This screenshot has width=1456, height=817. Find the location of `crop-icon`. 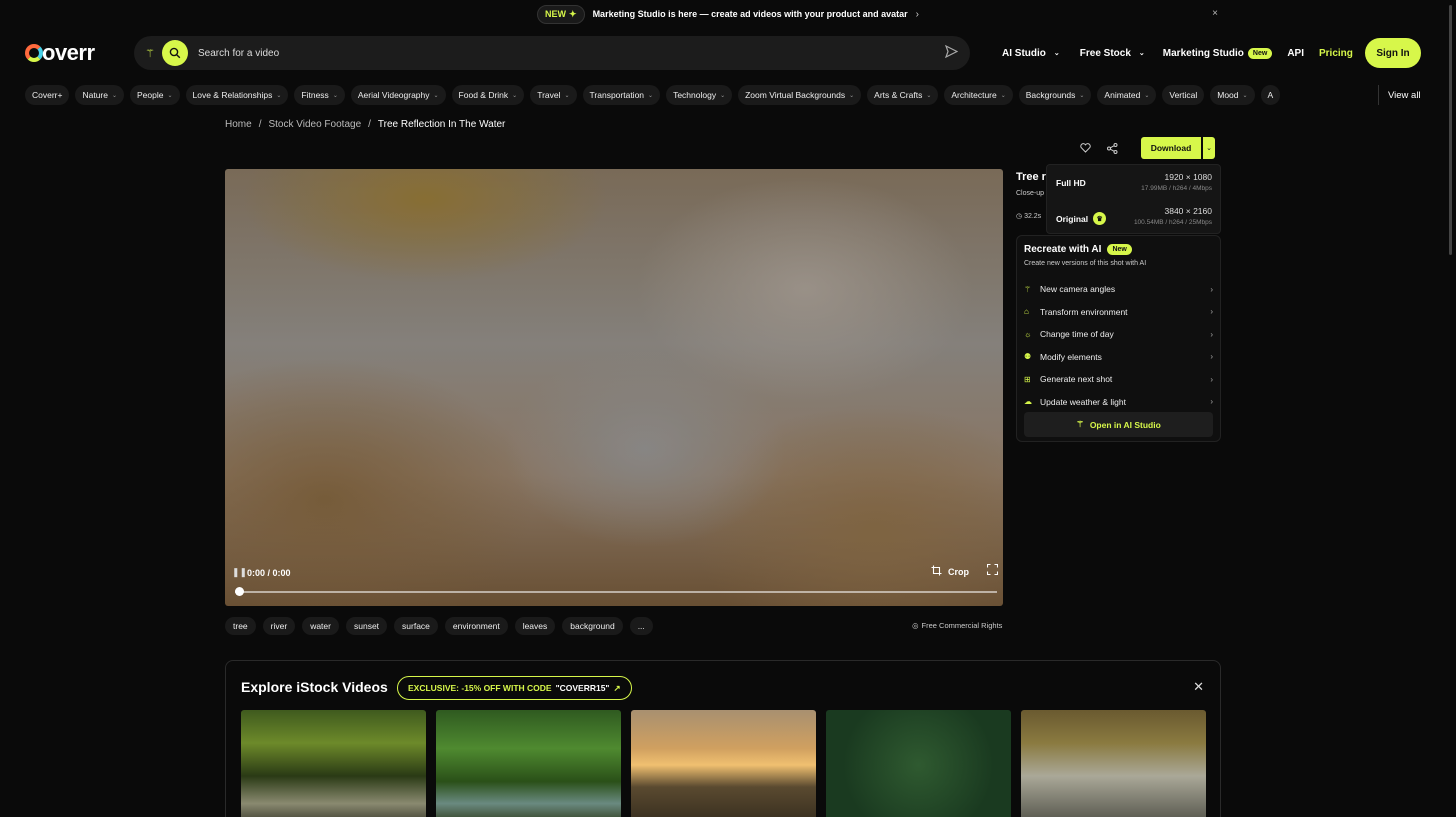

crop-icon is located at coordinates (936, 571).